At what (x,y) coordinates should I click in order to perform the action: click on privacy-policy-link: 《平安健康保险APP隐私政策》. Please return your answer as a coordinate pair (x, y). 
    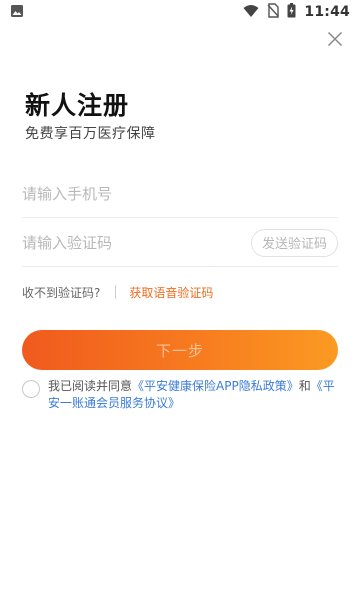
    Looking at the image, I should click on (215, 386).